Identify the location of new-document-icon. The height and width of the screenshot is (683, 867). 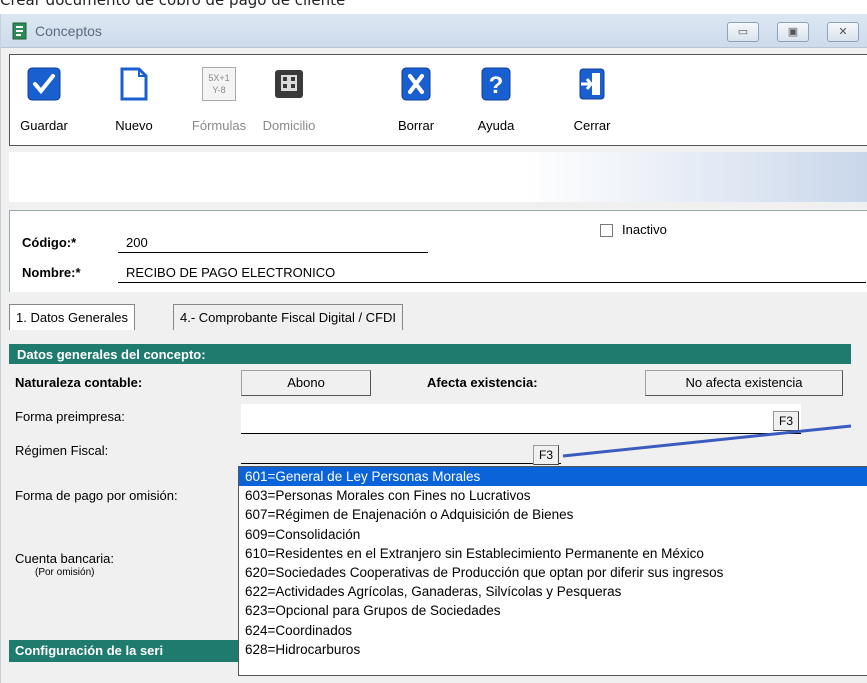
(134, 84).